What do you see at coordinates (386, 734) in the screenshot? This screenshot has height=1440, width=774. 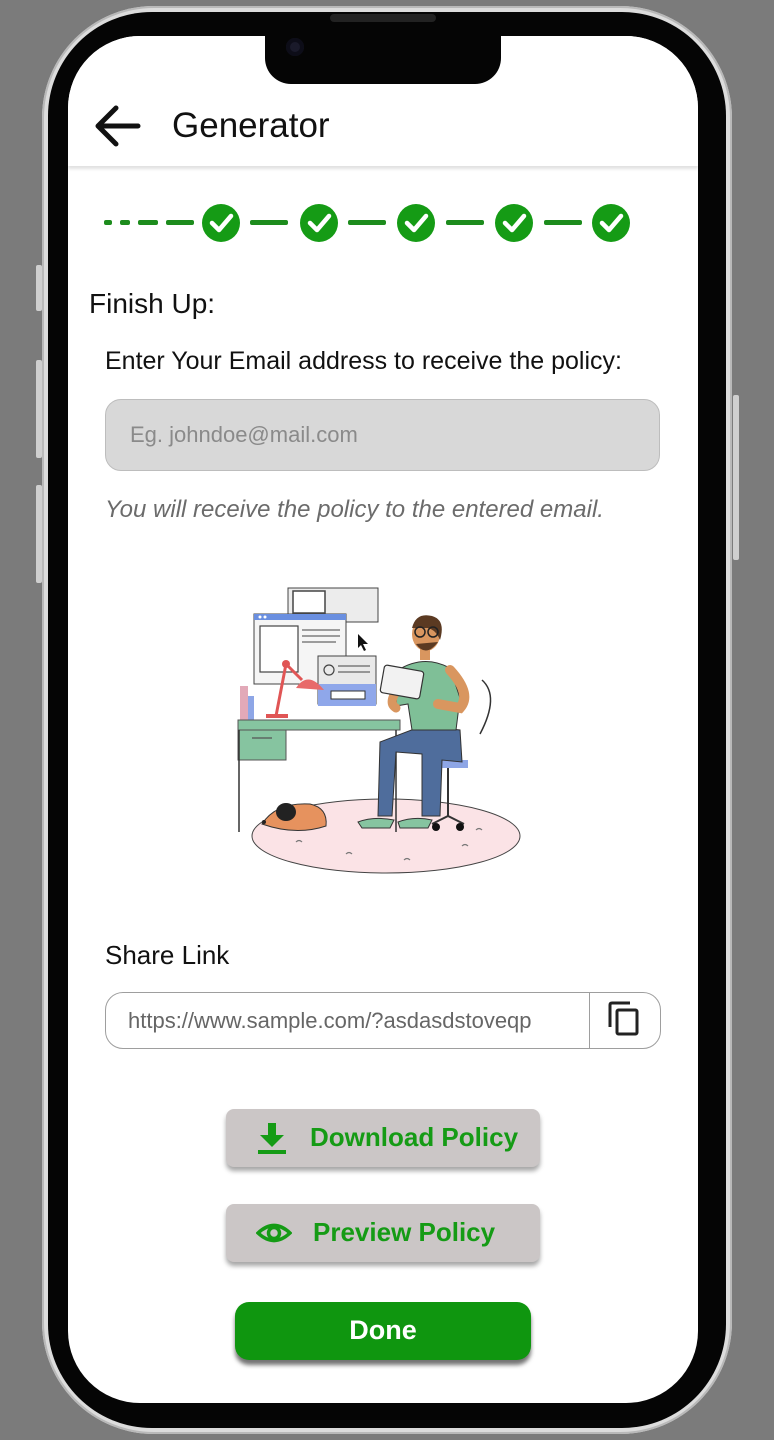 I see `workspace-illustration` at bounding box center [386, 734].